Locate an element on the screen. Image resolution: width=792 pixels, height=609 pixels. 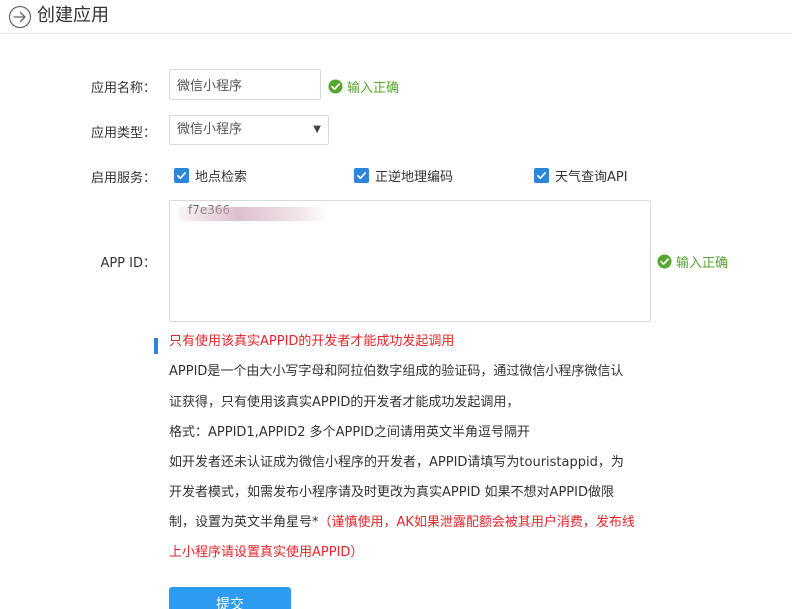
app-name-input is located at coordinates (245, 84).